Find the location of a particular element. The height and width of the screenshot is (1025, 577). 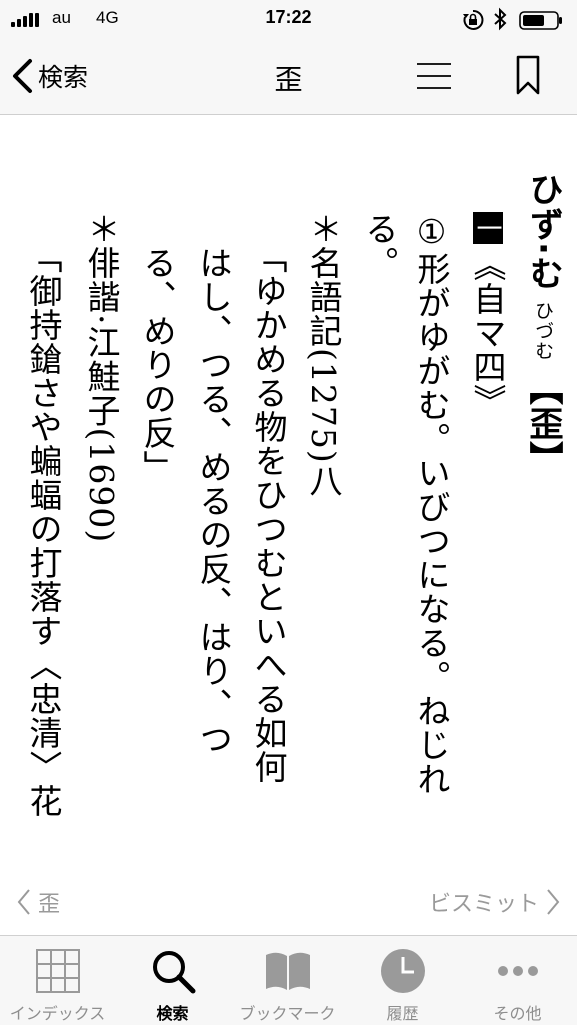

tab-label: ブックマーク is located at coordinates (287, 1013).